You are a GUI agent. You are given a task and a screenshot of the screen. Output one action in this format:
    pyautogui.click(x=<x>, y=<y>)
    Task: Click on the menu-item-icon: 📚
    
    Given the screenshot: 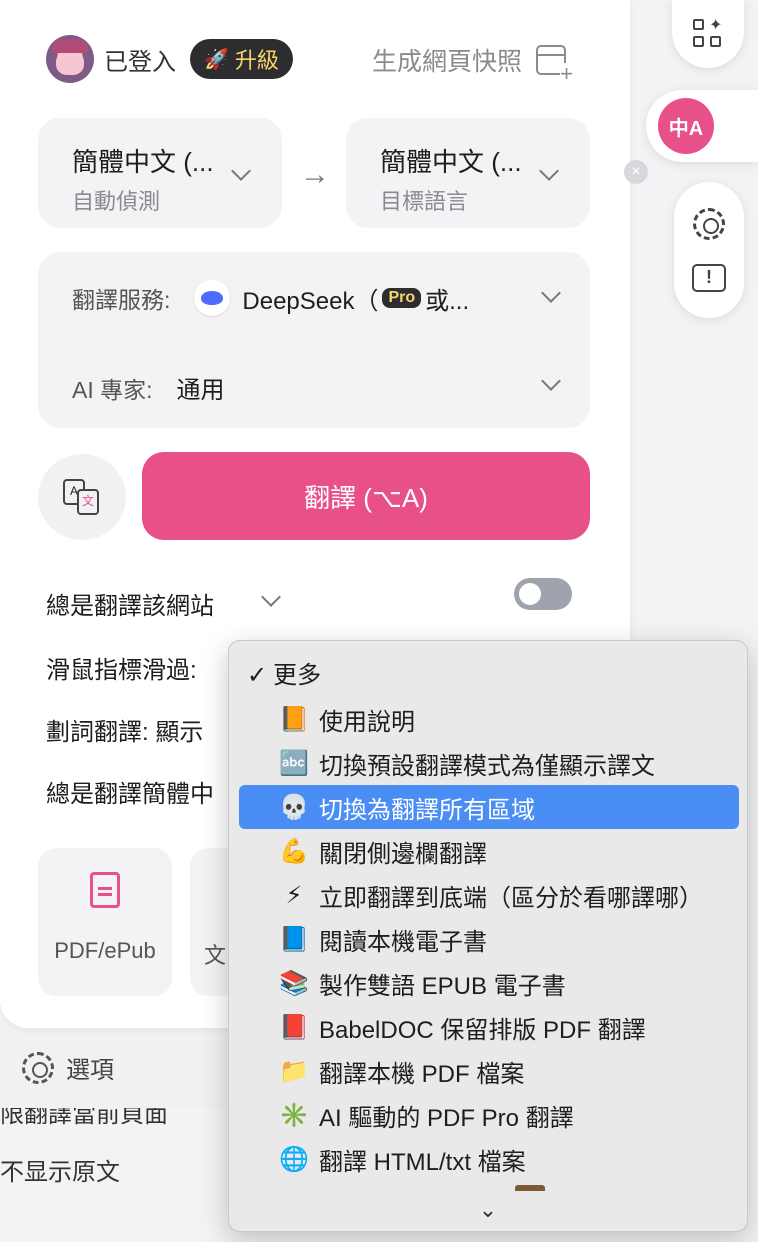 What is the action you would take?
    pyautogui.click(x=294, y=983)
    